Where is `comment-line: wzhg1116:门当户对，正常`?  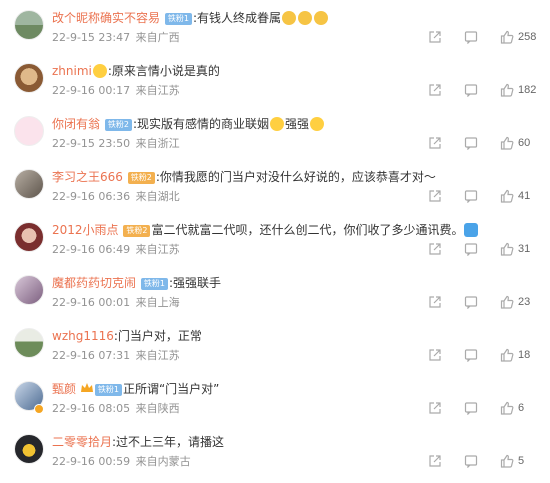 comment-line: wzhg1116:门当户对，正常 is located at coordinates (282, 336).